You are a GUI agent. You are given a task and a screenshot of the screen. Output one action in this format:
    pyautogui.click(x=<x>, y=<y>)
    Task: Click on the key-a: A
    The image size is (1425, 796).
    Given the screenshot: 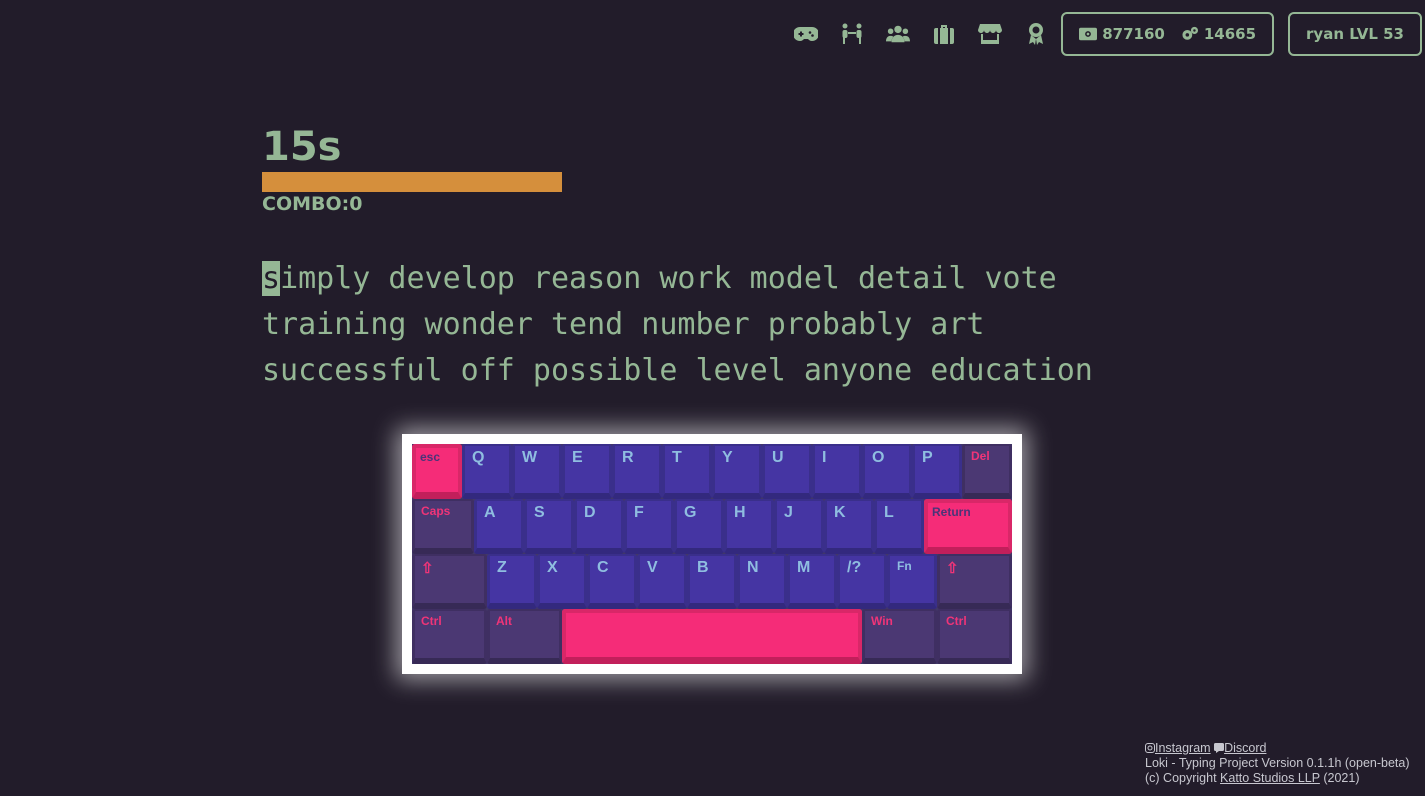 What is the action you would take?
    pyautogui.click(x=499, y=526)
    